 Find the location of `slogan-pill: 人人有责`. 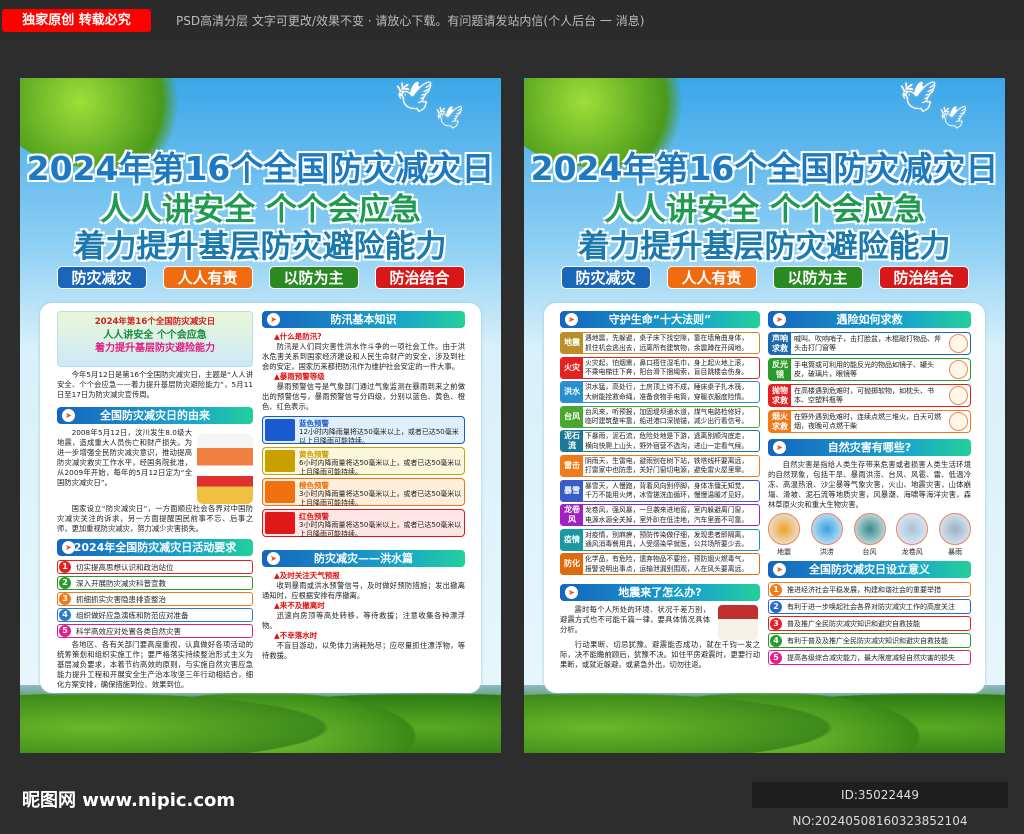

slogan-pill: 人人有责 is located at coordinates (207, 277).